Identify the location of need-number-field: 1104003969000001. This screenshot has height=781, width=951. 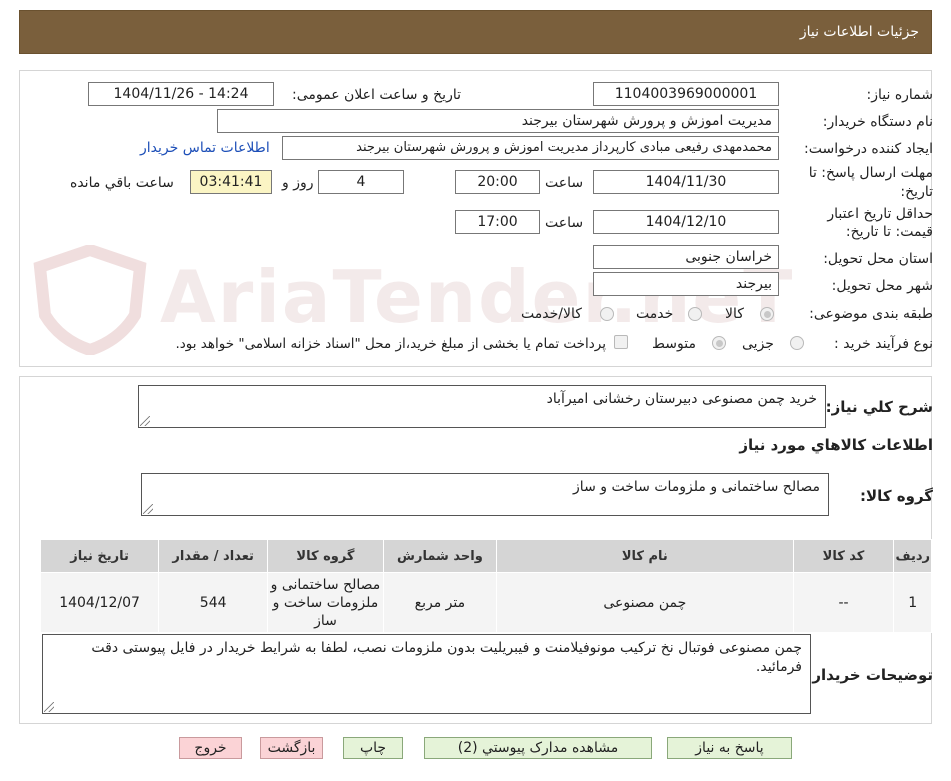
(686, 94).